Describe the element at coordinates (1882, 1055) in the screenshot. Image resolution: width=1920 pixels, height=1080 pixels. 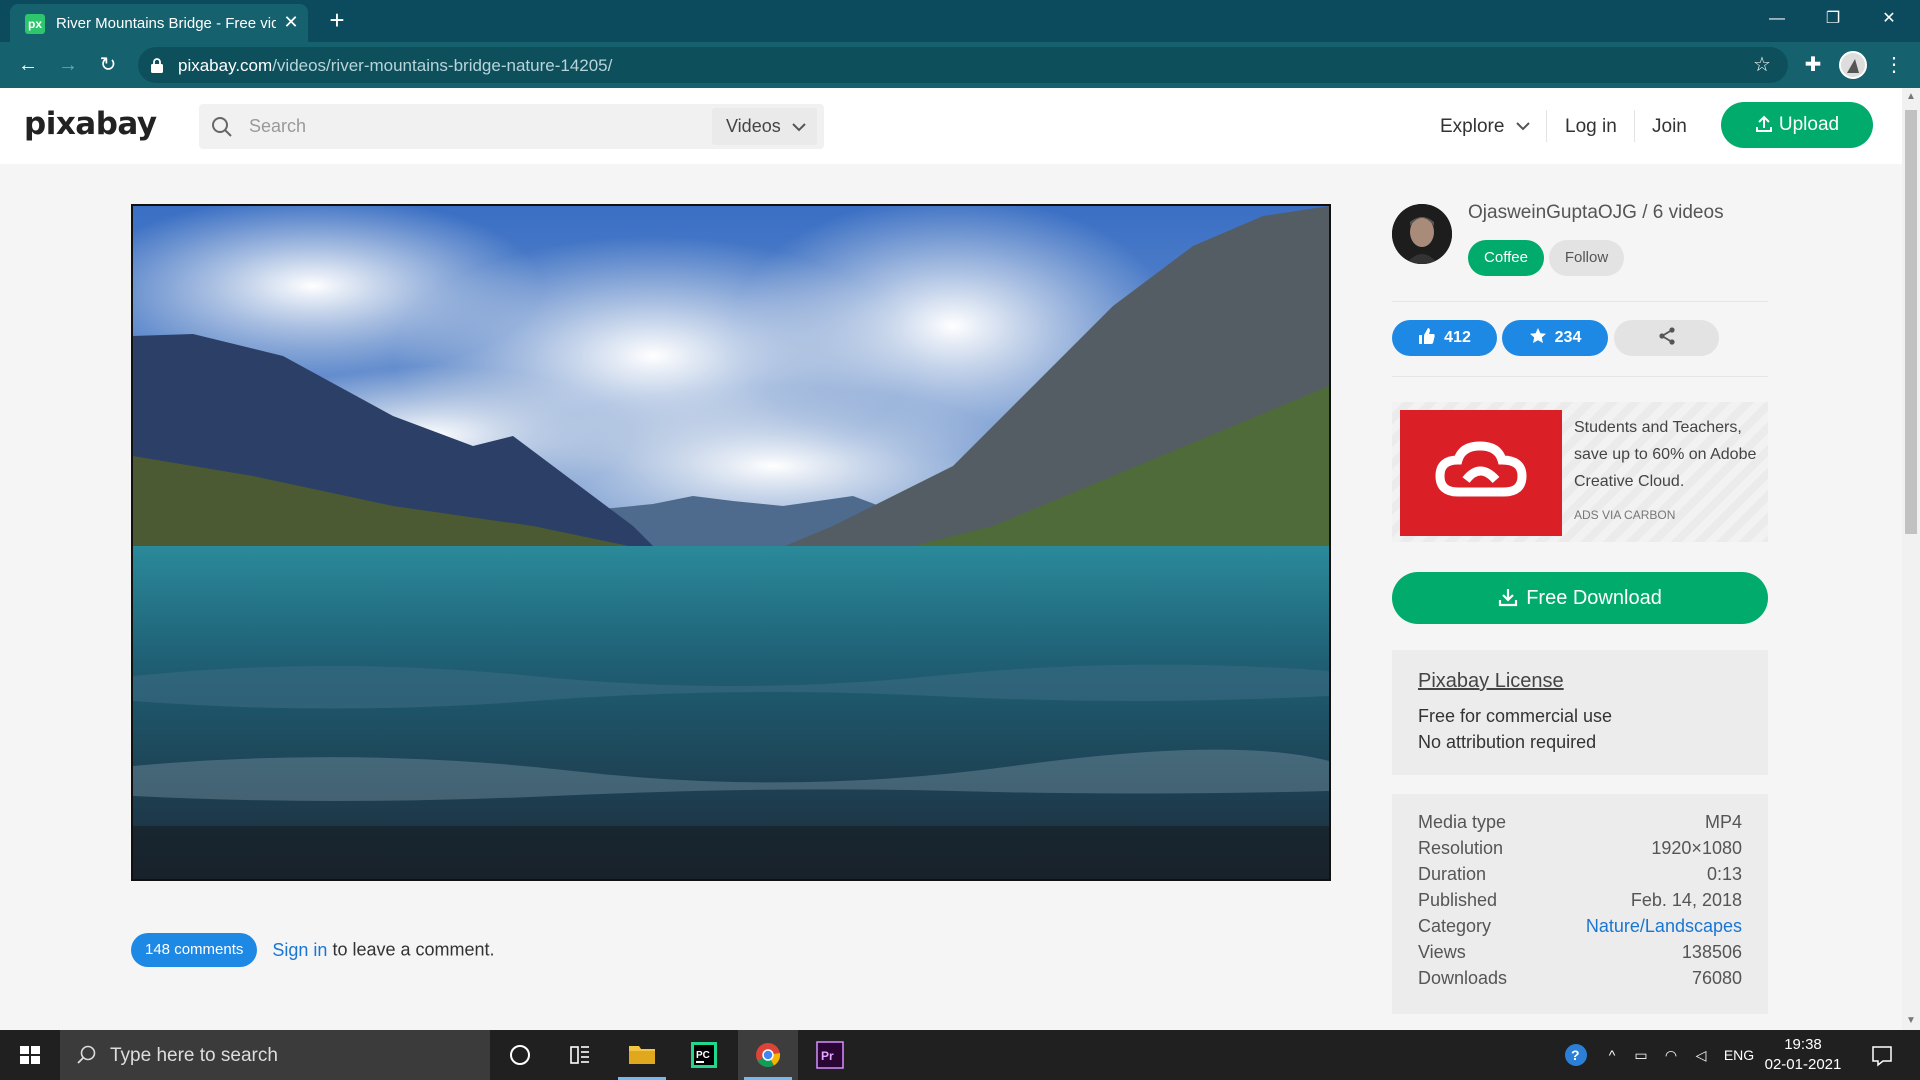
I see `notification-center-icon` at that location.